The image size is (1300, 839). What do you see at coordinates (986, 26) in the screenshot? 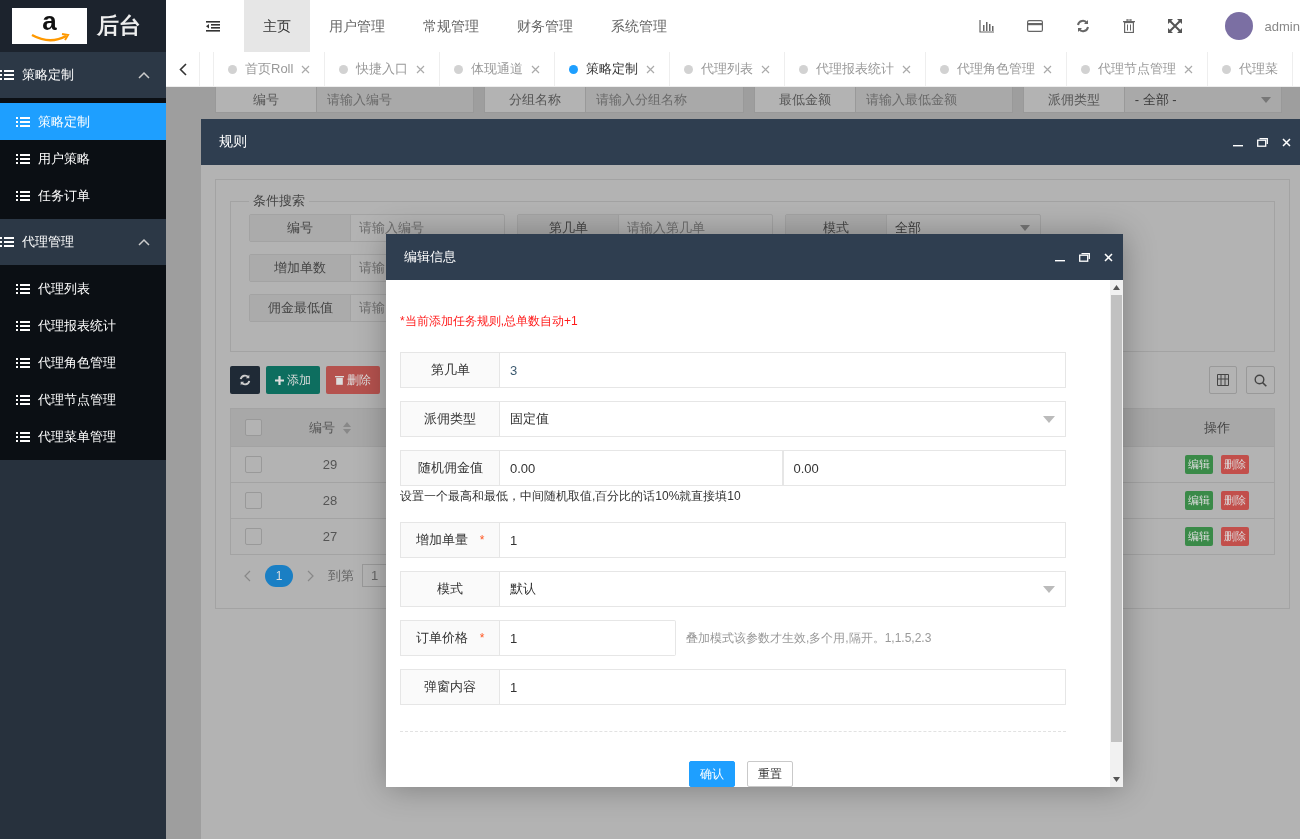
I see `chart-icon` at bounding box center [986, 26].